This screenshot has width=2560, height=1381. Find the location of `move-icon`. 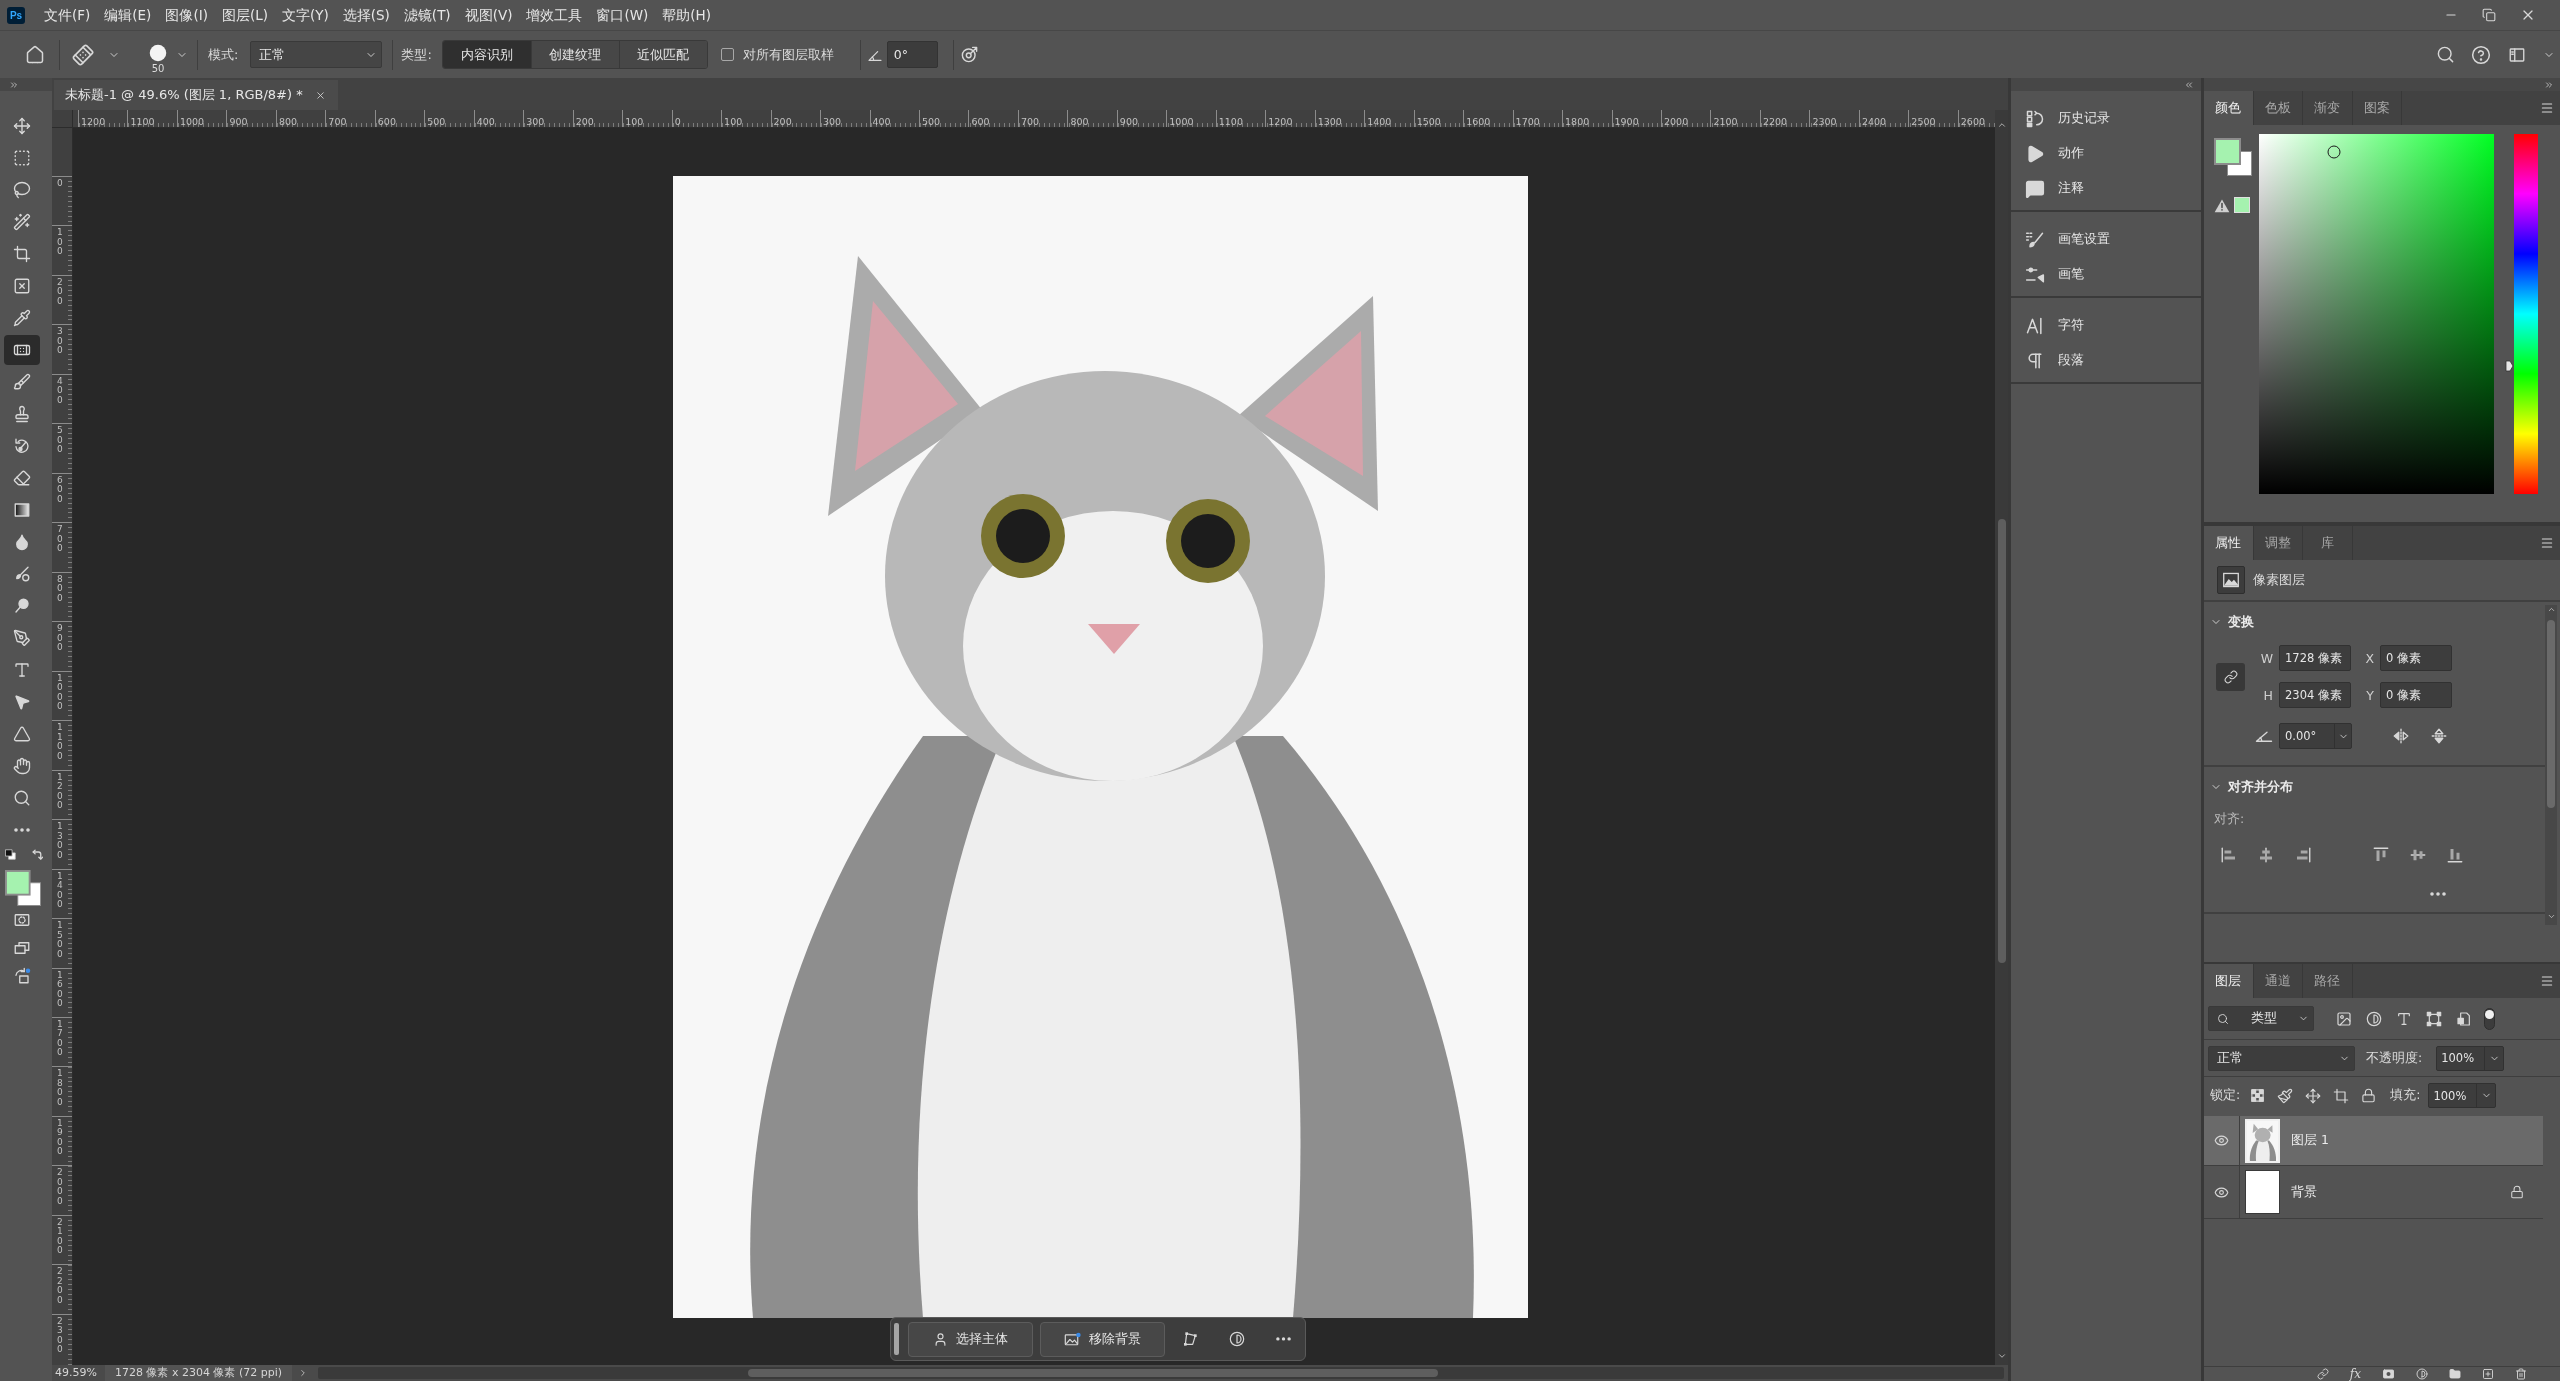

move-icon is located at coordinates (2313, 1095).